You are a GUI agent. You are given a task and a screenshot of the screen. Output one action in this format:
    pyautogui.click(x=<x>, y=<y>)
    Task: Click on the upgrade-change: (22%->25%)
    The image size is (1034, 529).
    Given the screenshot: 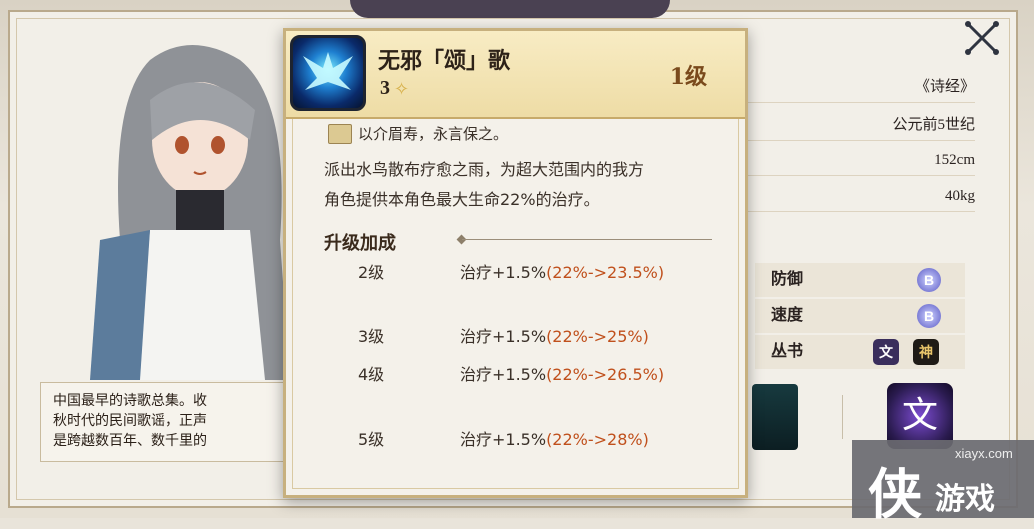 What is the action you would take?
    pyautogui.click(x=597, y=336)
    